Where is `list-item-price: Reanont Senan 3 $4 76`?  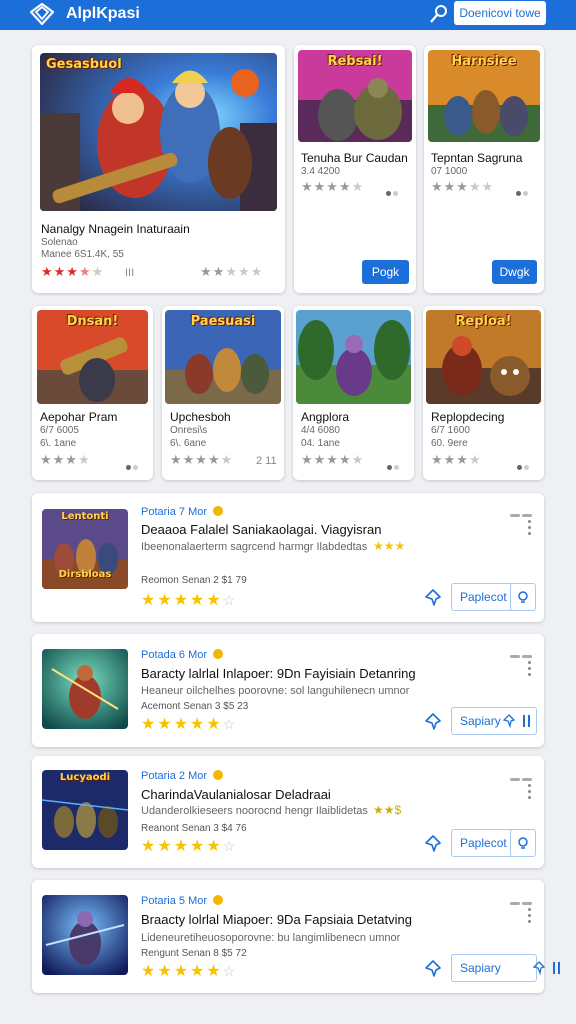
list-item-price: Reanont Senan 3 $4 76 is located at coordinates (194, 828).